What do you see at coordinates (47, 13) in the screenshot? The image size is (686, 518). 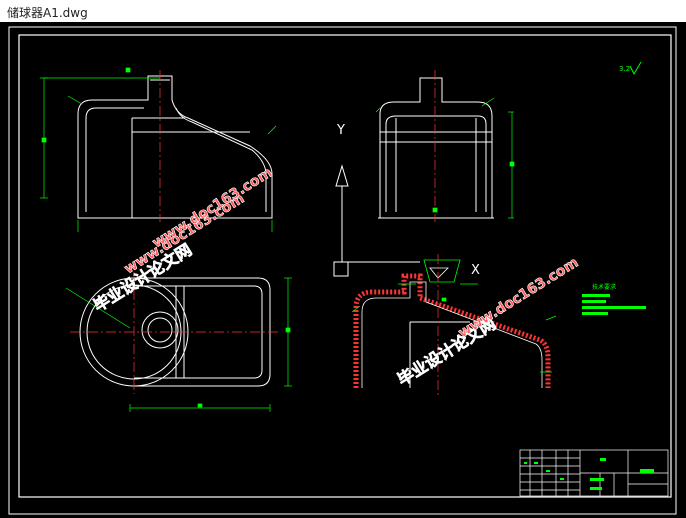 I see `window-title: 储球器A1.dwg` at bounding box center [47, 13].